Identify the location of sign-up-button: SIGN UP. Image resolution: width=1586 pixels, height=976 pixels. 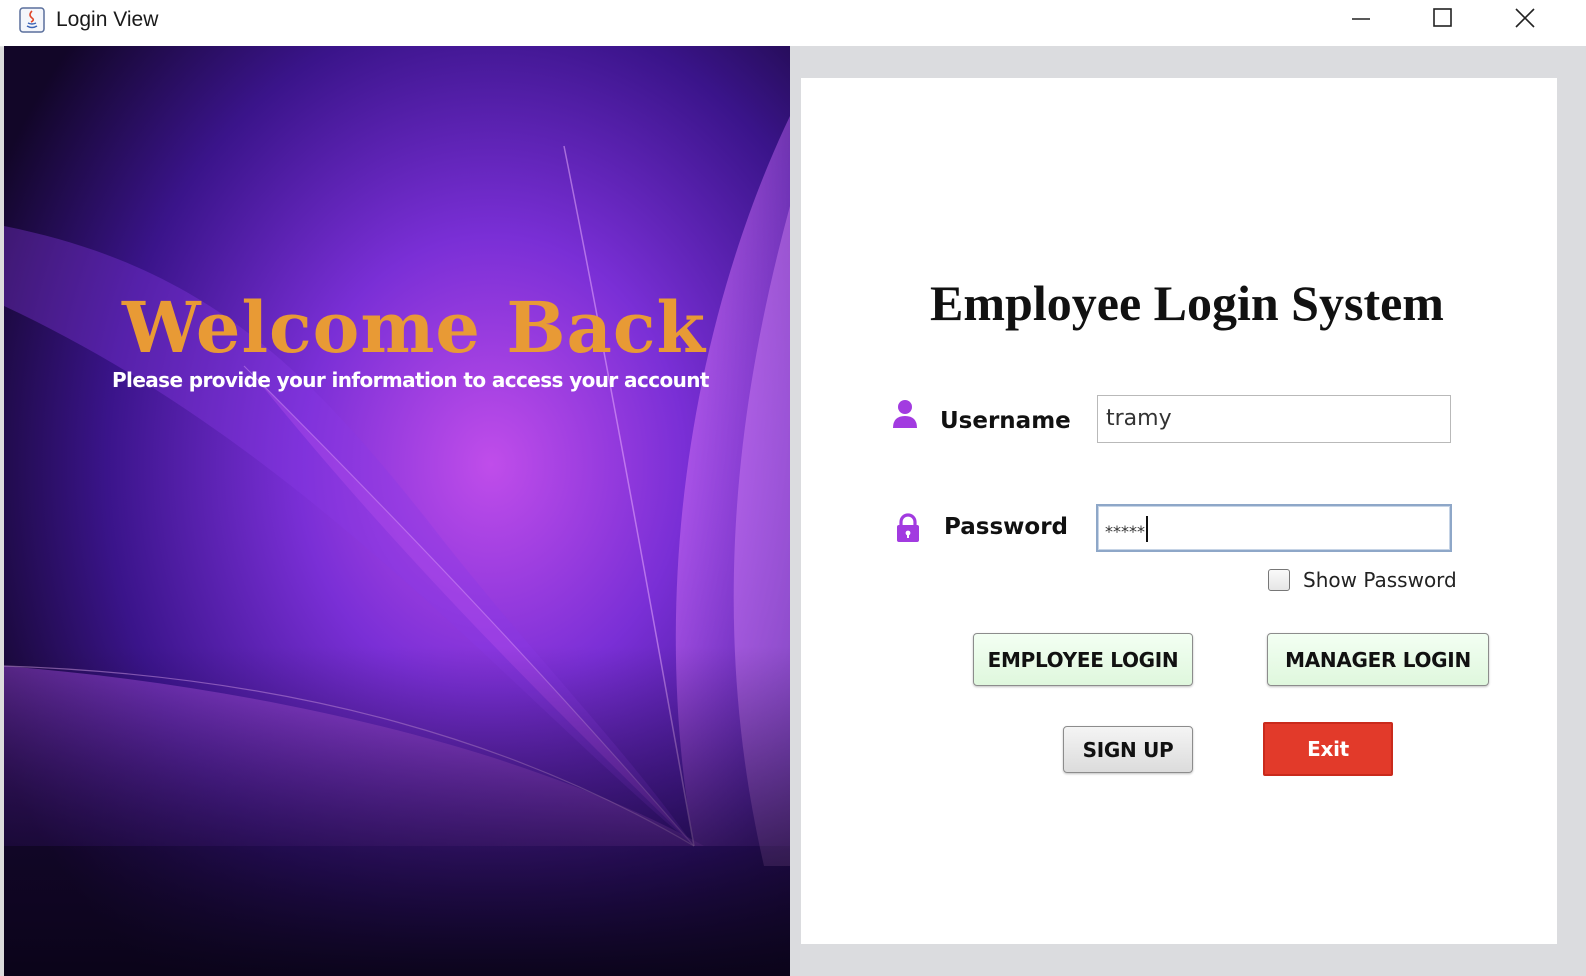
(1128, 749).